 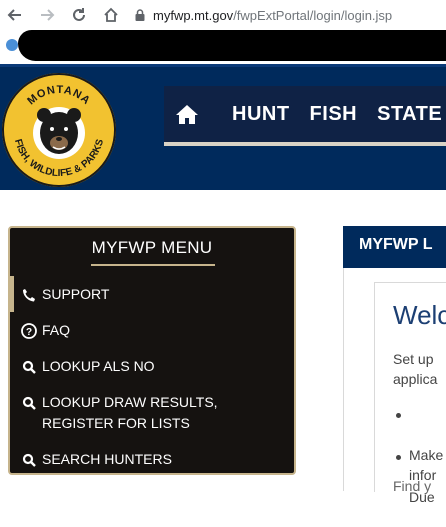 What do you see at coordinates (261, 114) in the screenshot?
I see `nav-hunt: HUNT` at bounding box center [261, 114].